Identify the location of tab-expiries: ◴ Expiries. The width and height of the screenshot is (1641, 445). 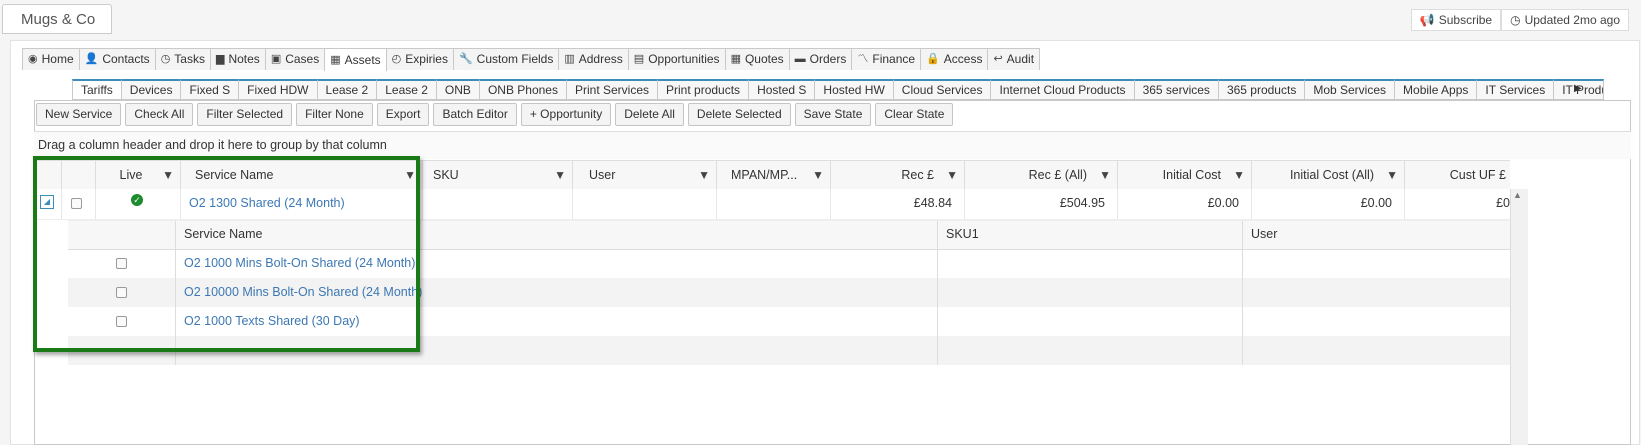
(419, 59).